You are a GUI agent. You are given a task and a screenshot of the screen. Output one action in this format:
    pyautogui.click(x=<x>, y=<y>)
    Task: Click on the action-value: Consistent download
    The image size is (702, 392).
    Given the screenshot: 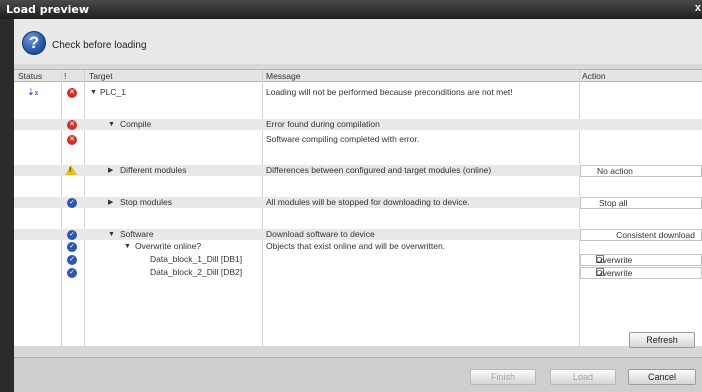 What is the action you would take?
    pyautogui.click(x=655, y=235)
    